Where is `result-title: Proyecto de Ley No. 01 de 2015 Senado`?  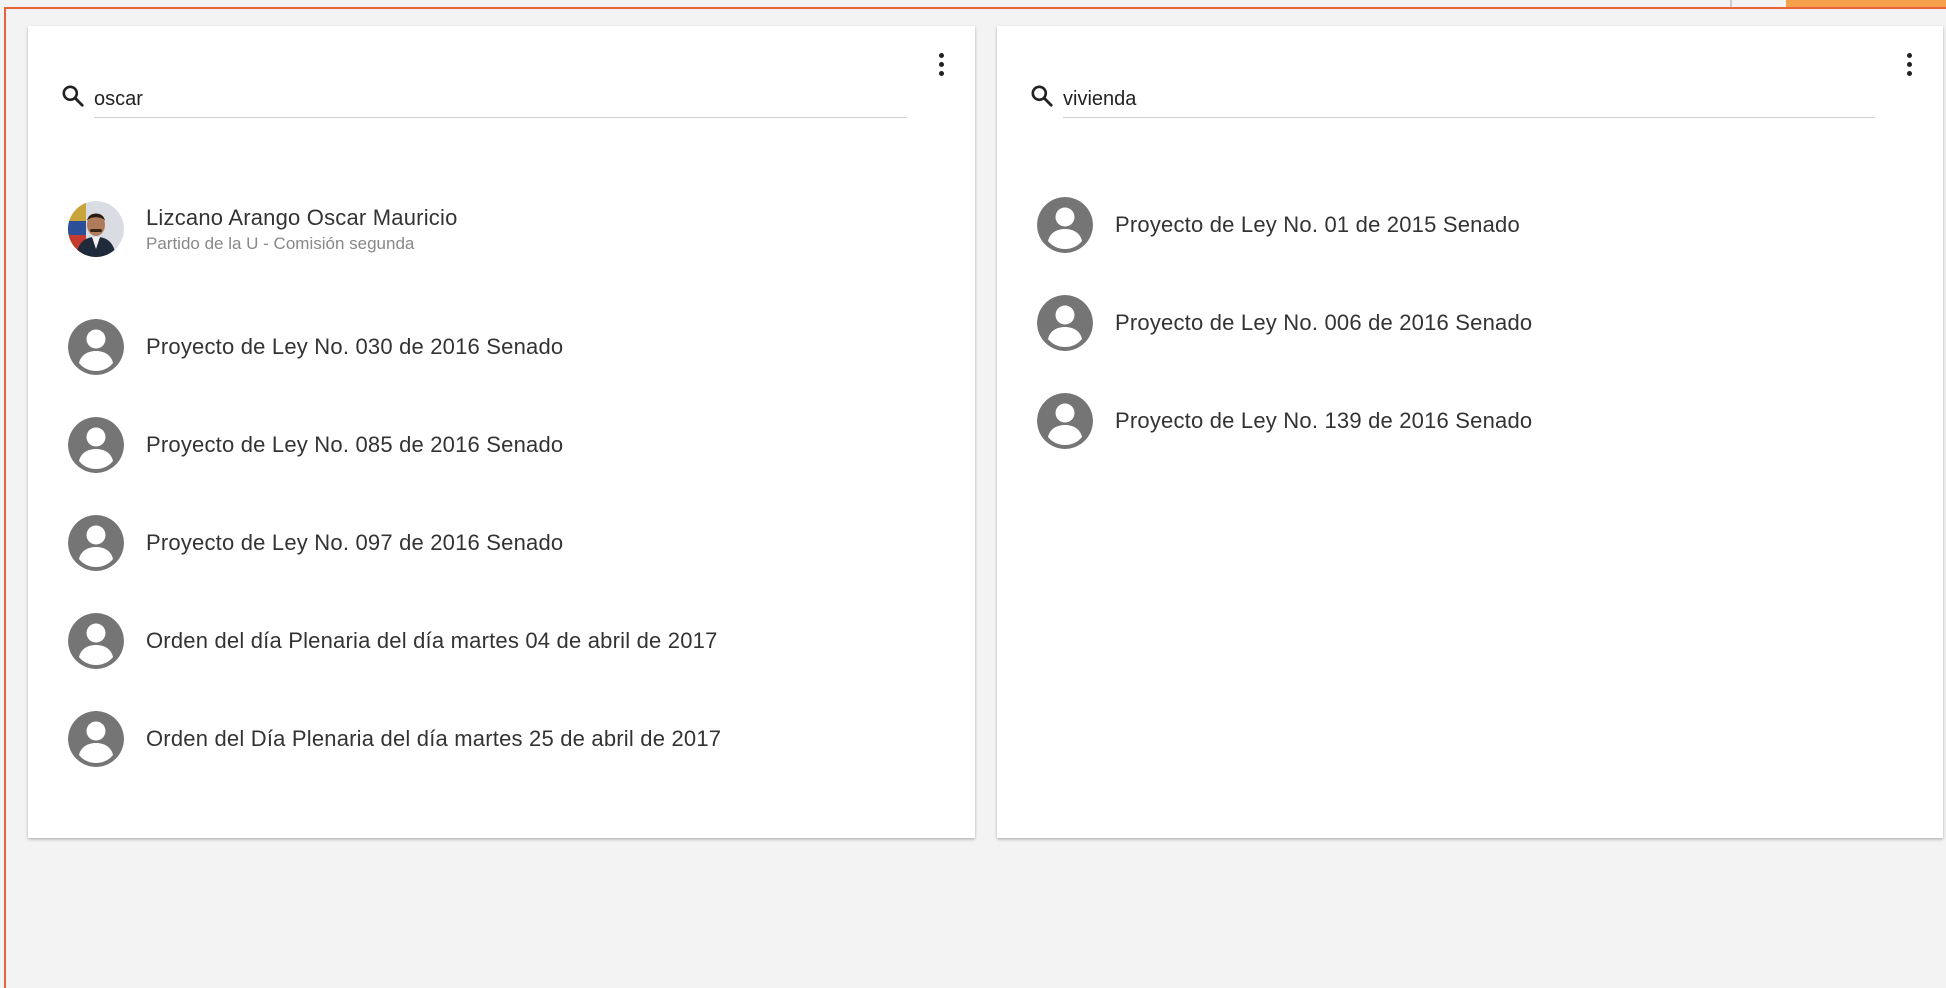
result-title: Proyecto de Ley No. 01 de 2015 Senado is located at coordinates (1317, 224).